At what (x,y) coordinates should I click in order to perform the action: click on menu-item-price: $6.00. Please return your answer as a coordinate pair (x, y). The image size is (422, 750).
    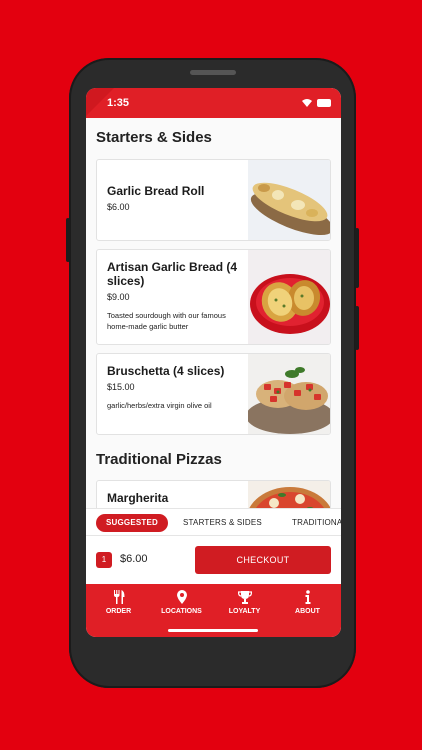
    Looking at the image, I should click on (118, 207).